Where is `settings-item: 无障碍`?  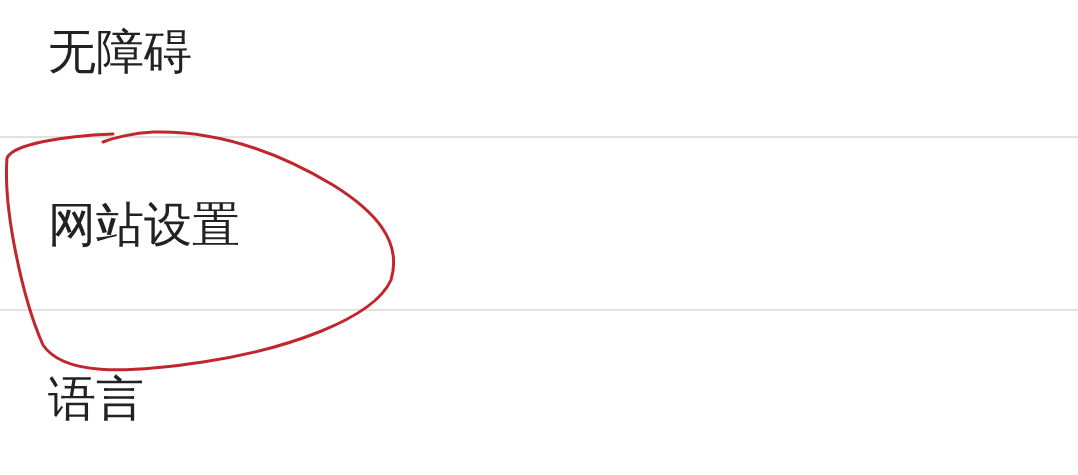 settings-item: 无障碍 is located at coordinates (120, 50).